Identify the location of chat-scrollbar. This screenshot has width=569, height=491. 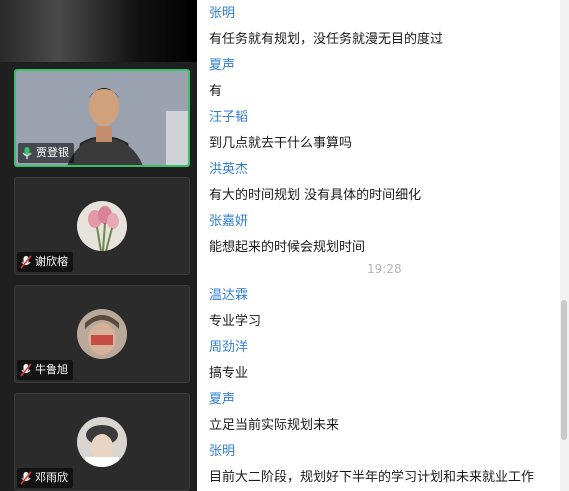
(564, 245).